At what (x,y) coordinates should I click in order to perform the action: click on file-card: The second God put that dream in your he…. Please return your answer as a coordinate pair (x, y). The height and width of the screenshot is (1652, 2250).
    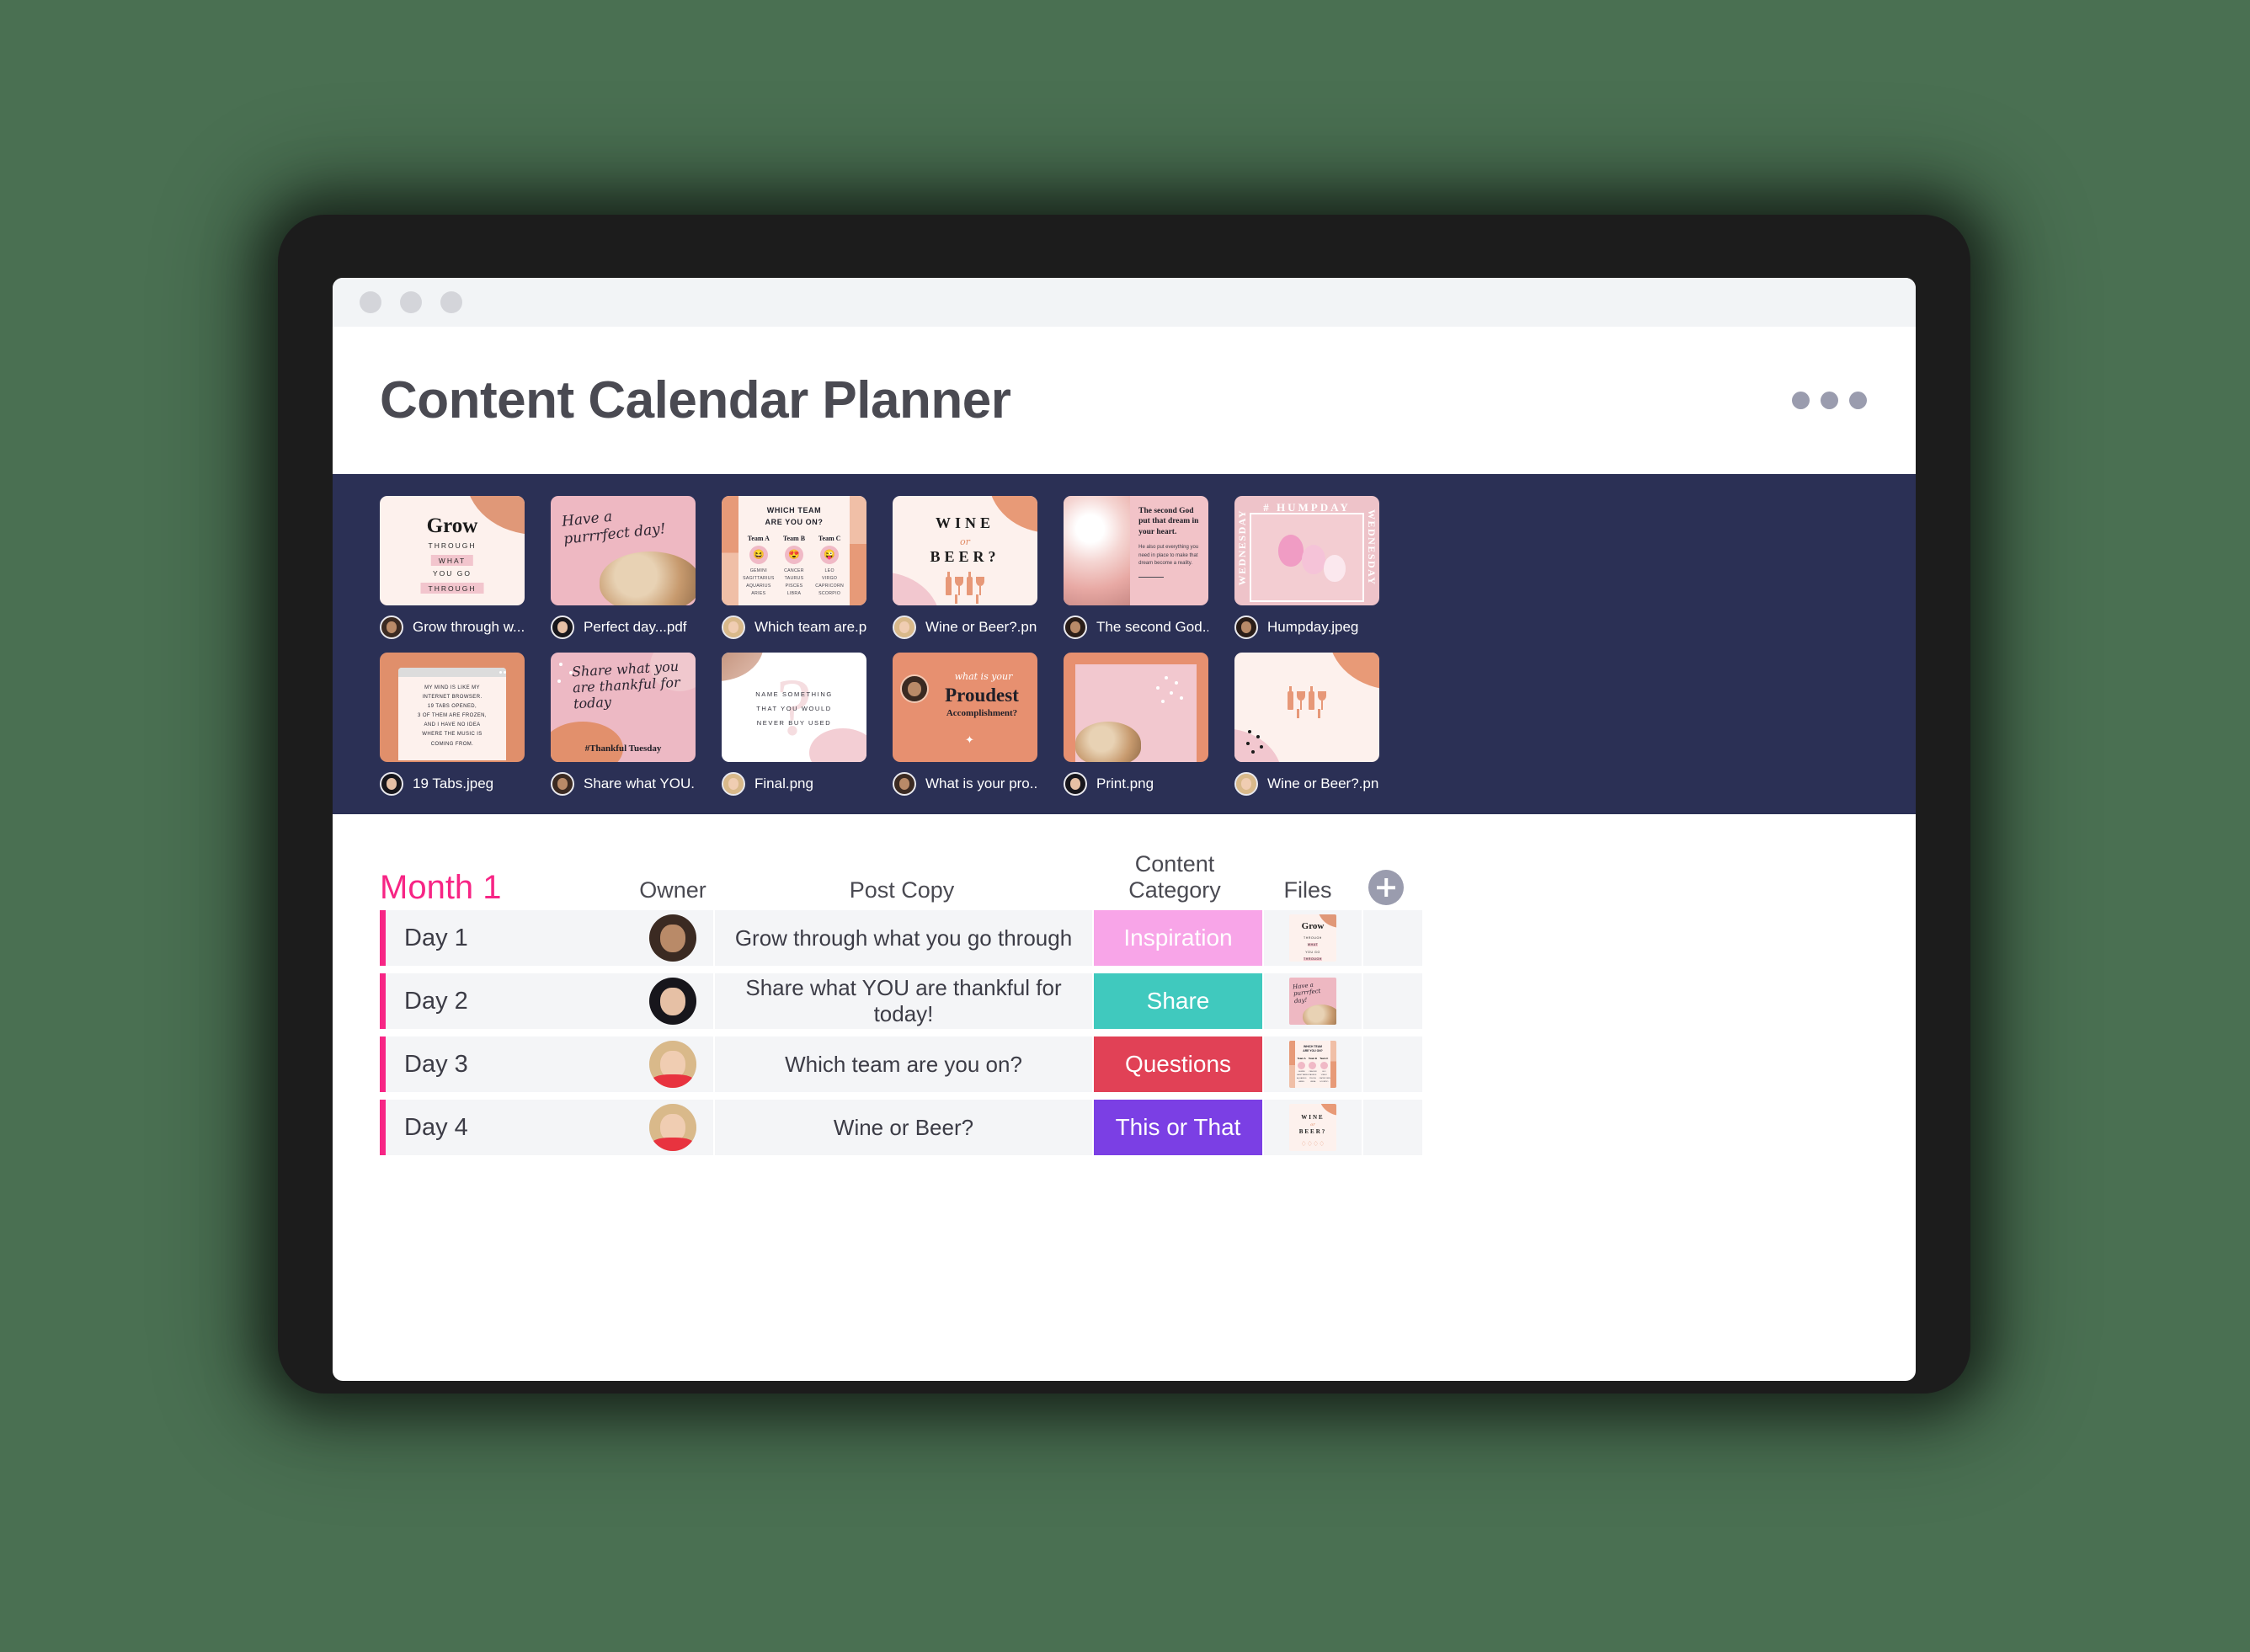
    Looking at the image, I should click on (1136, 567).